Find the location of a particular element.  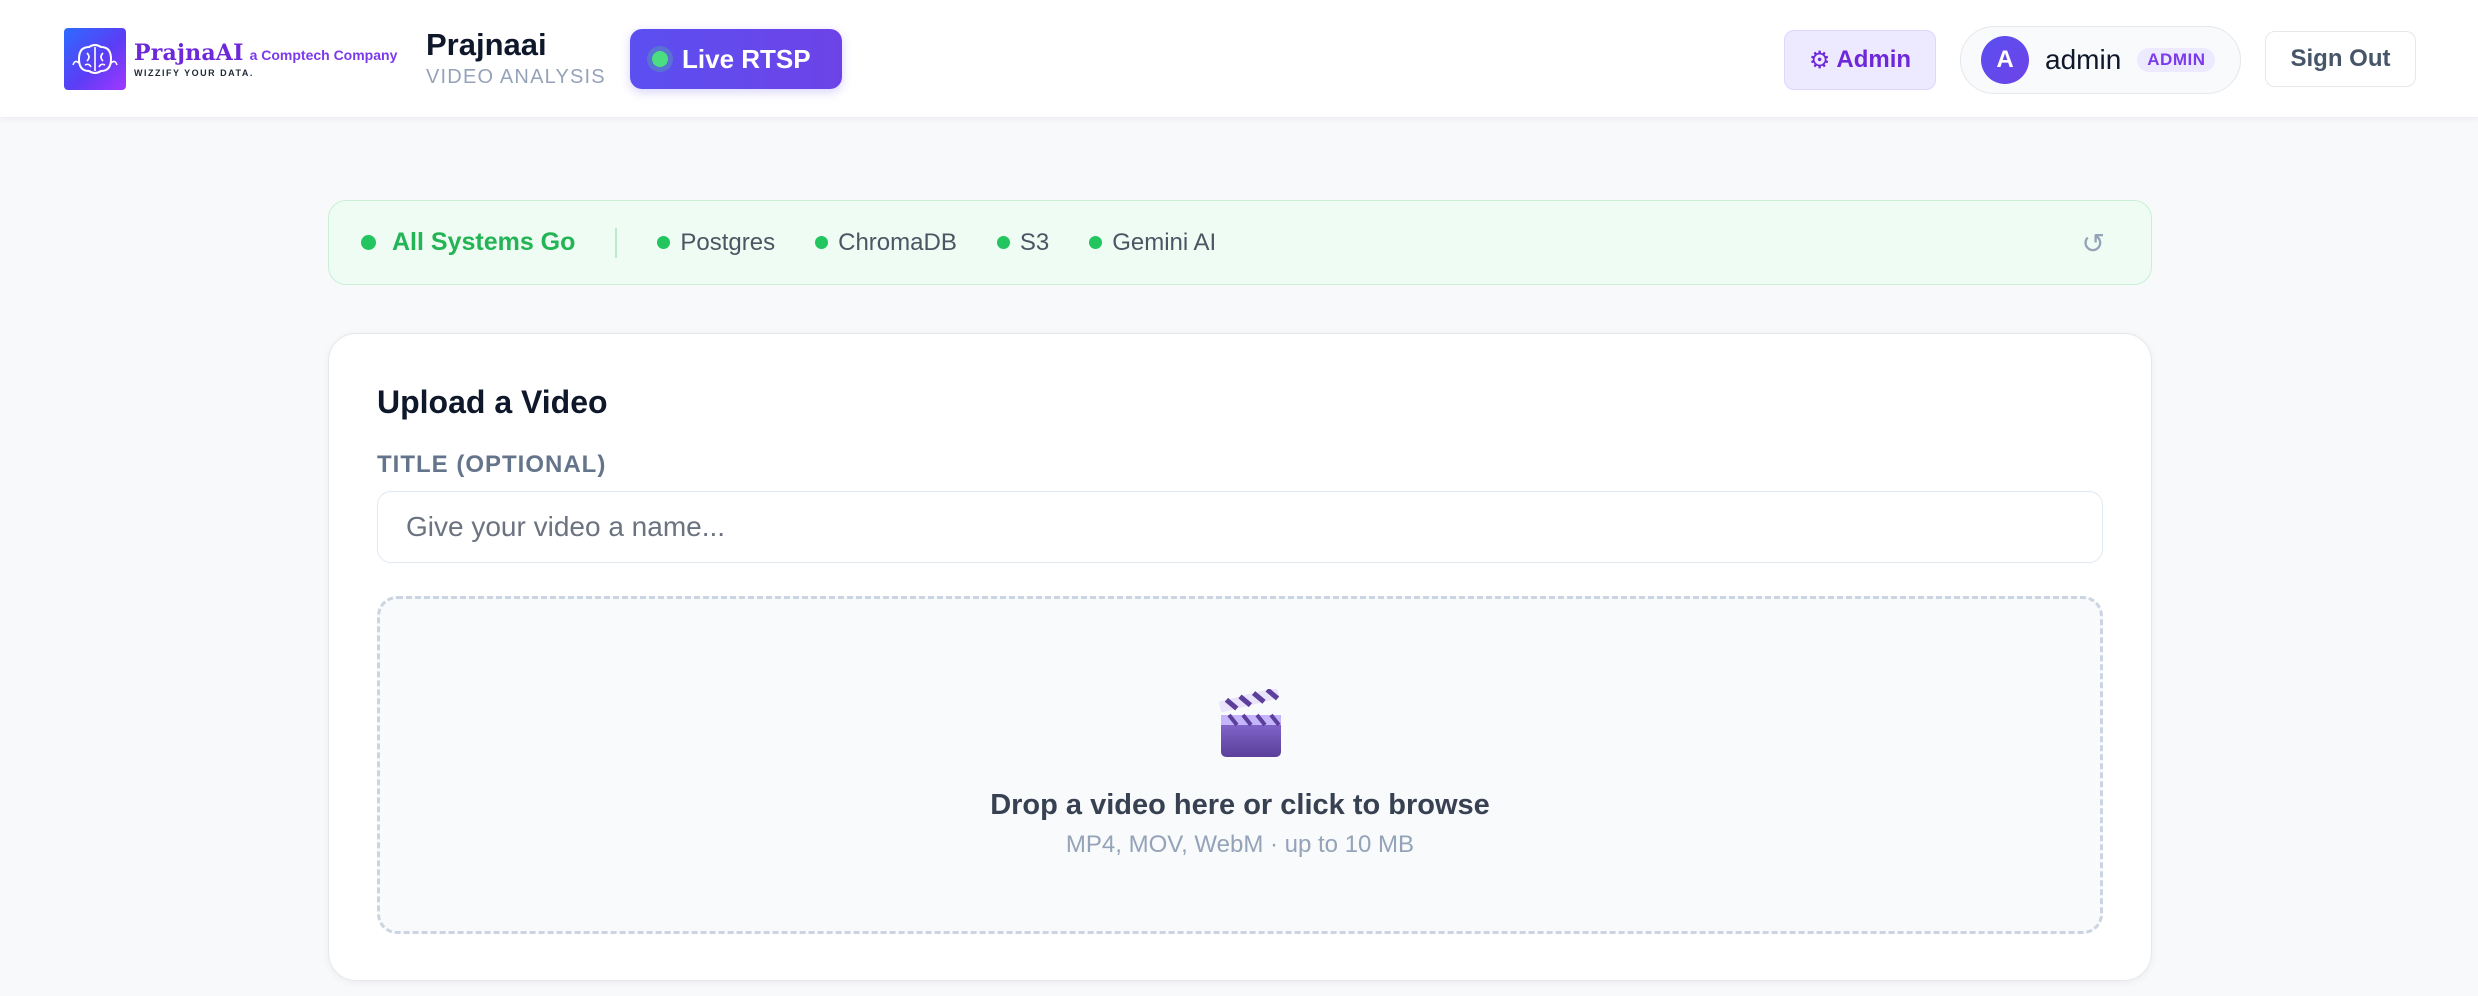

service-s3: S3 is located at coordinates (1023, 242).